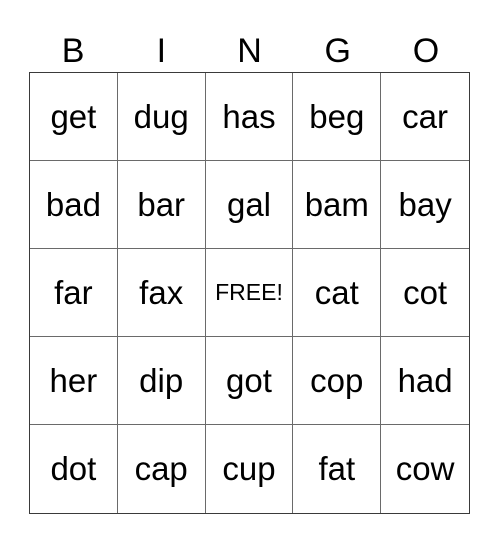 The image size is (500, 544). Describe the element at coordinates (161, 117) in the screenshot. I see `bingo-cell: dug` at that location.